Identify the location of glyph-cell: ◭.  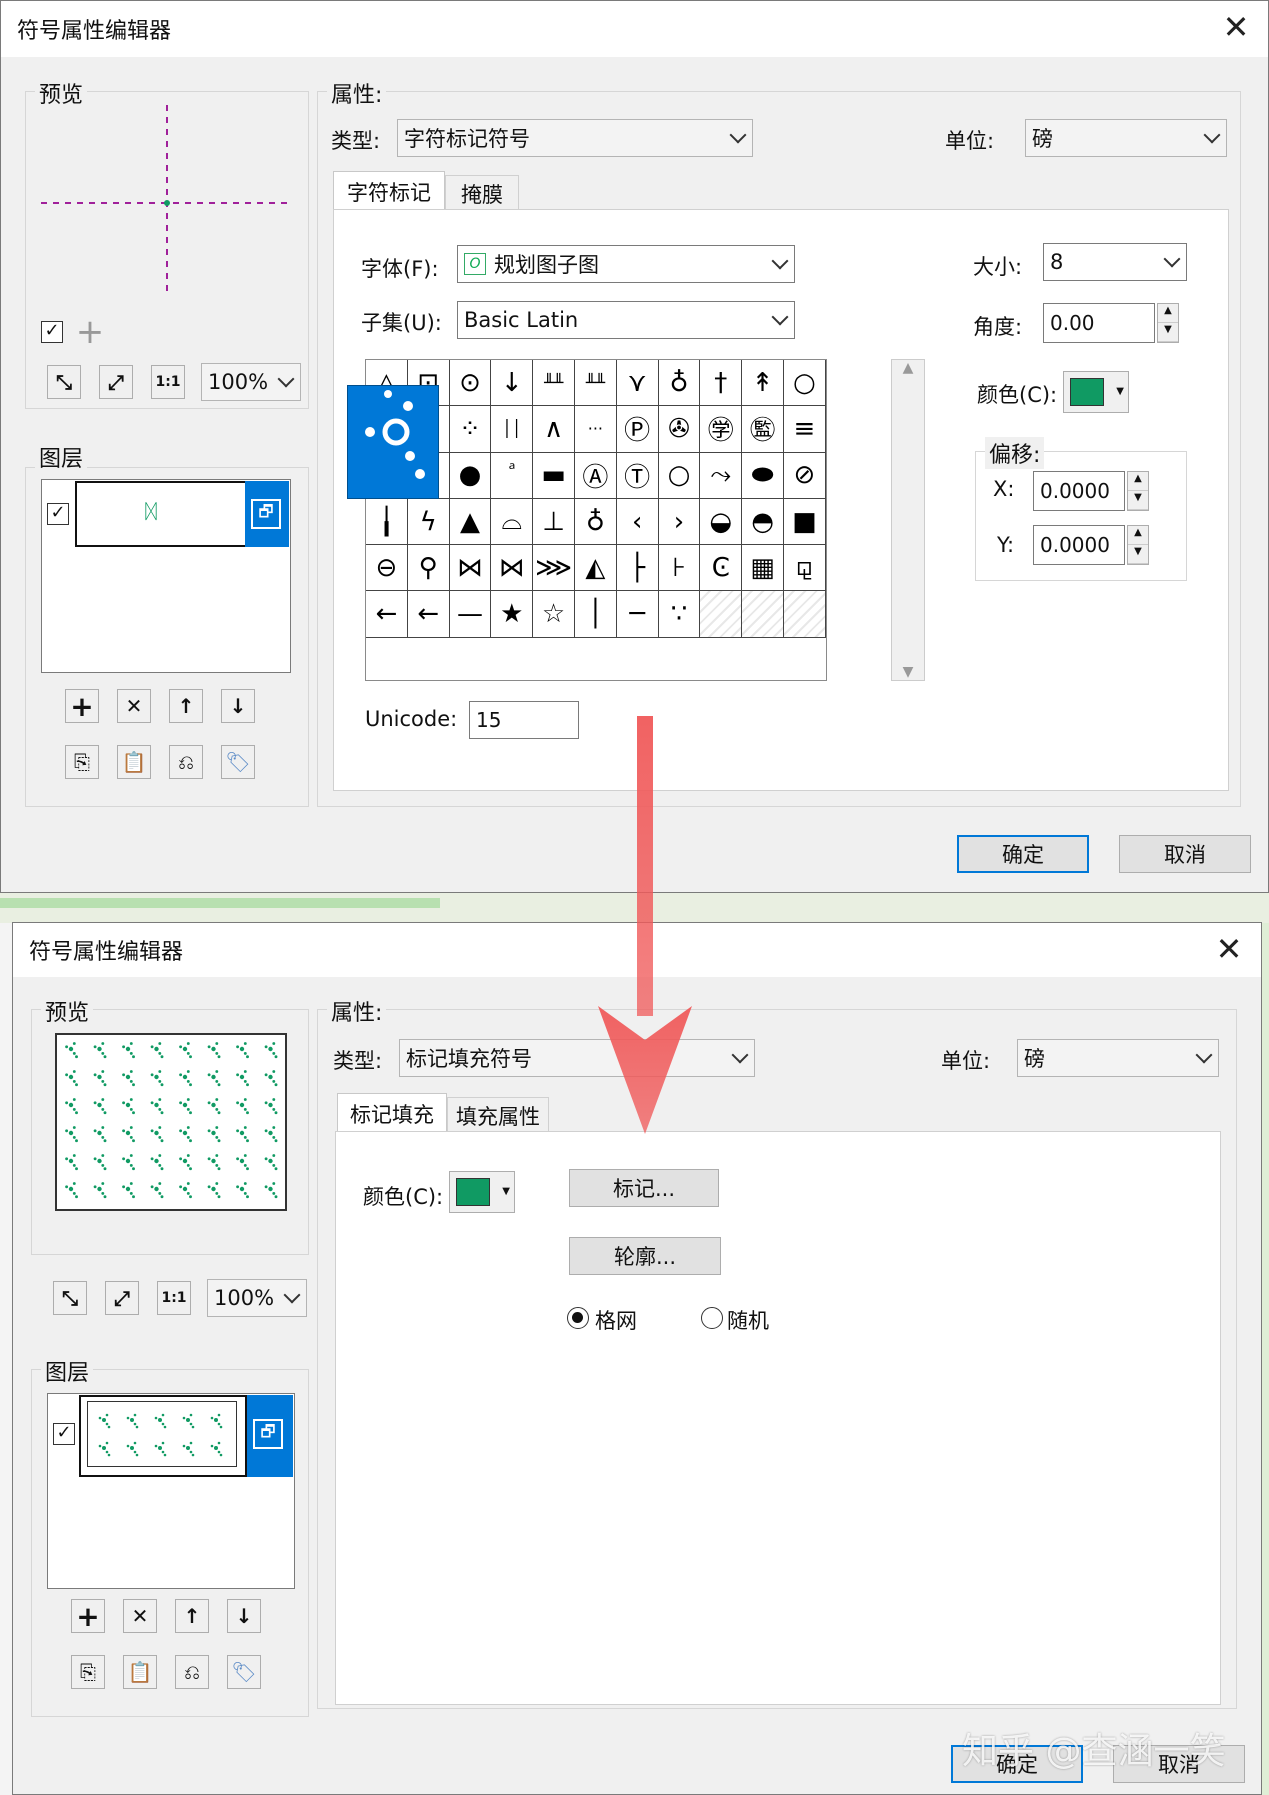
(595, 568).